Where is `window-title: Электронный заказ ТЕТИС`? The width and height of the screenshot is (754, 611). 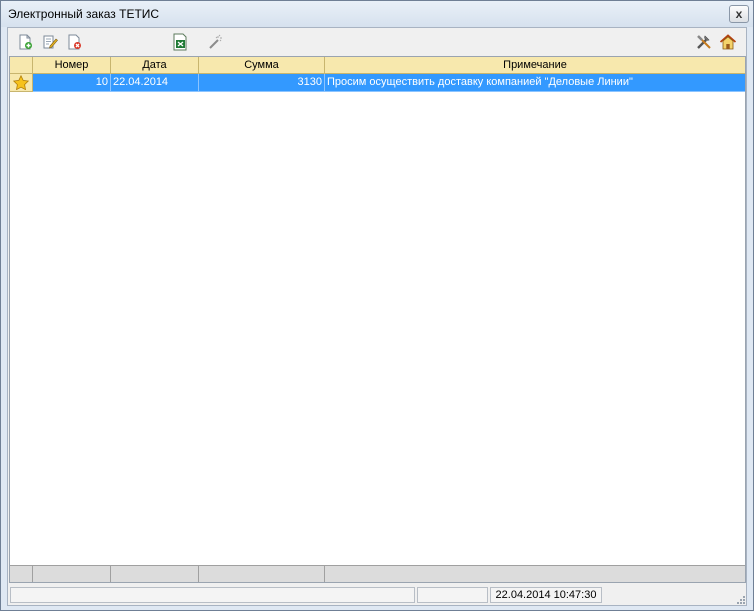
window-title: Электронный заказ ТЕТИС is located at coordinates (84, 14).